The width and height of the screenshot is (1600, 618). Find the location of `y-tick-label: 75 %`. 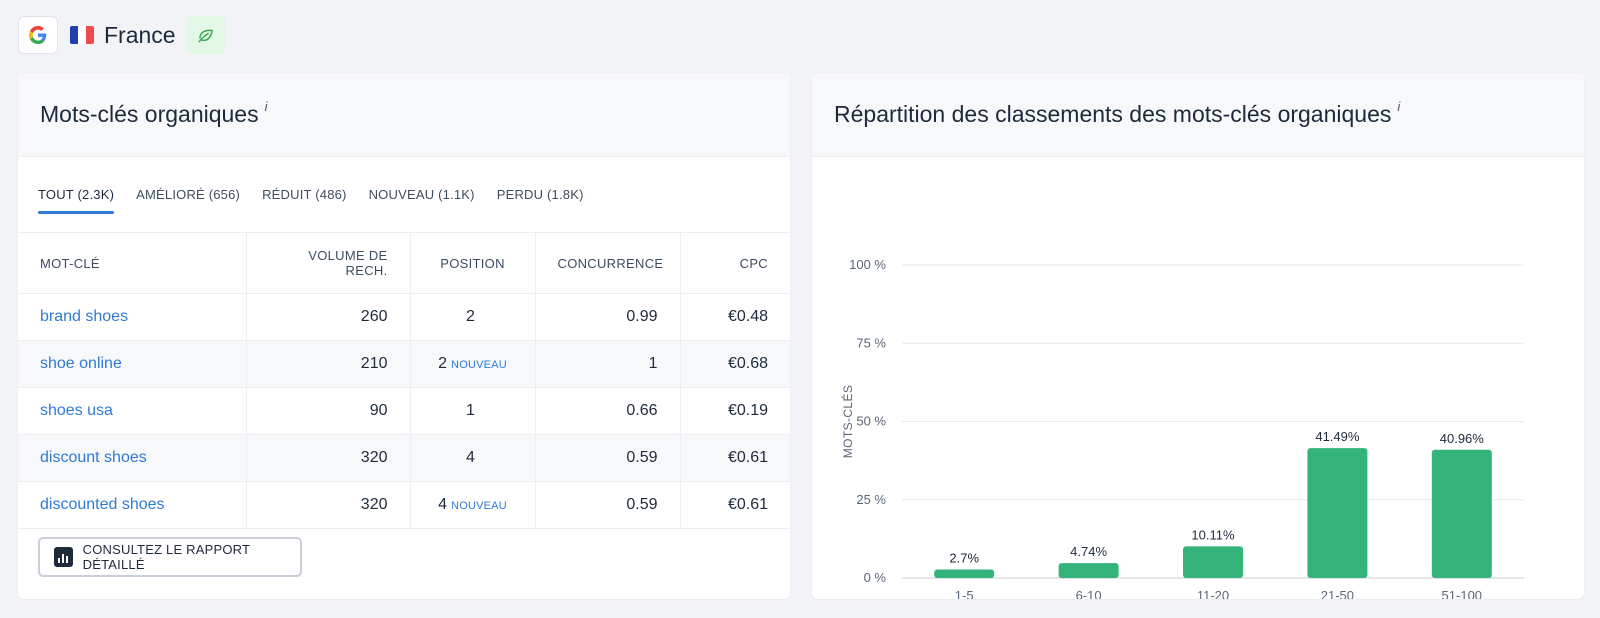

y-tick-label: 75 % is located at coordinates (871, 342).